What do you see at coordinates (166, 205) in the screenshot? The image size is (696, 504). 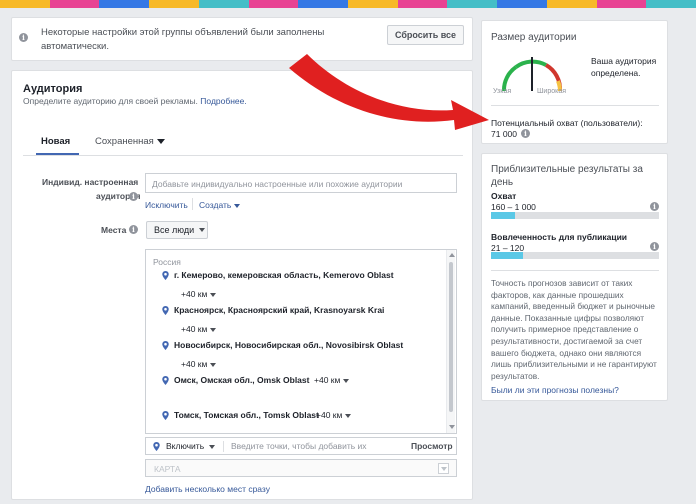 I see `exclude-link: Исключить` at bounding box center [166, 205].